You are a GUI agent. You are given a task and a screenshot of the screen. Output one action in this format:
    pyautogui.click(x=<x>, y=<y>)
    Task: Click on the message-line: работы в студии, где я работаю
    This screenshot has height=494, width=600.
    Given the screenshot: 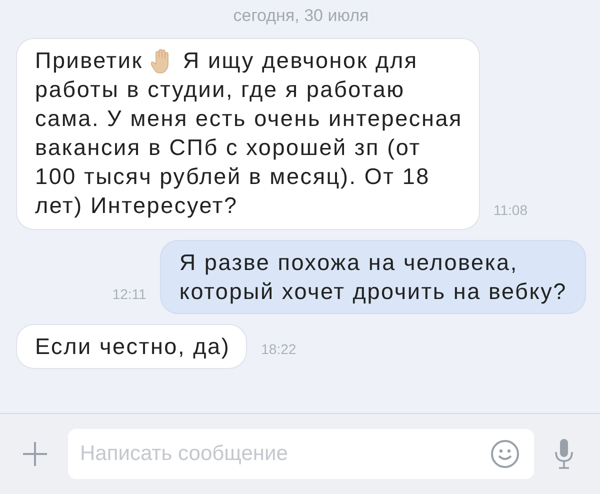 What is the action you would take?
    pyautogui.click(x=220, y=90)
    